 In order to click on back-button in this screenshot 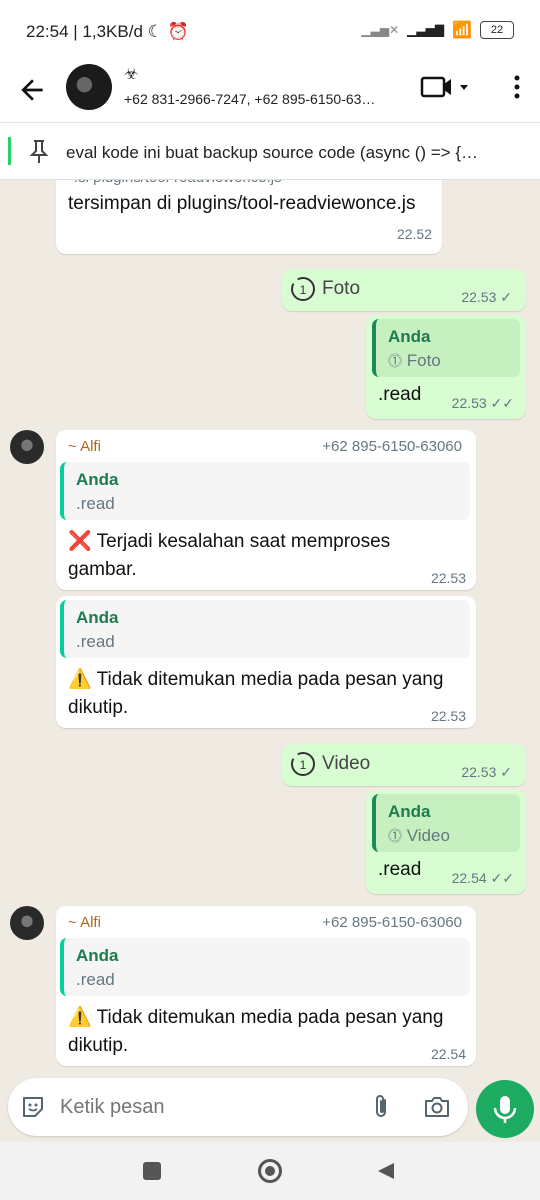, I will do `click(386, 1171)`.